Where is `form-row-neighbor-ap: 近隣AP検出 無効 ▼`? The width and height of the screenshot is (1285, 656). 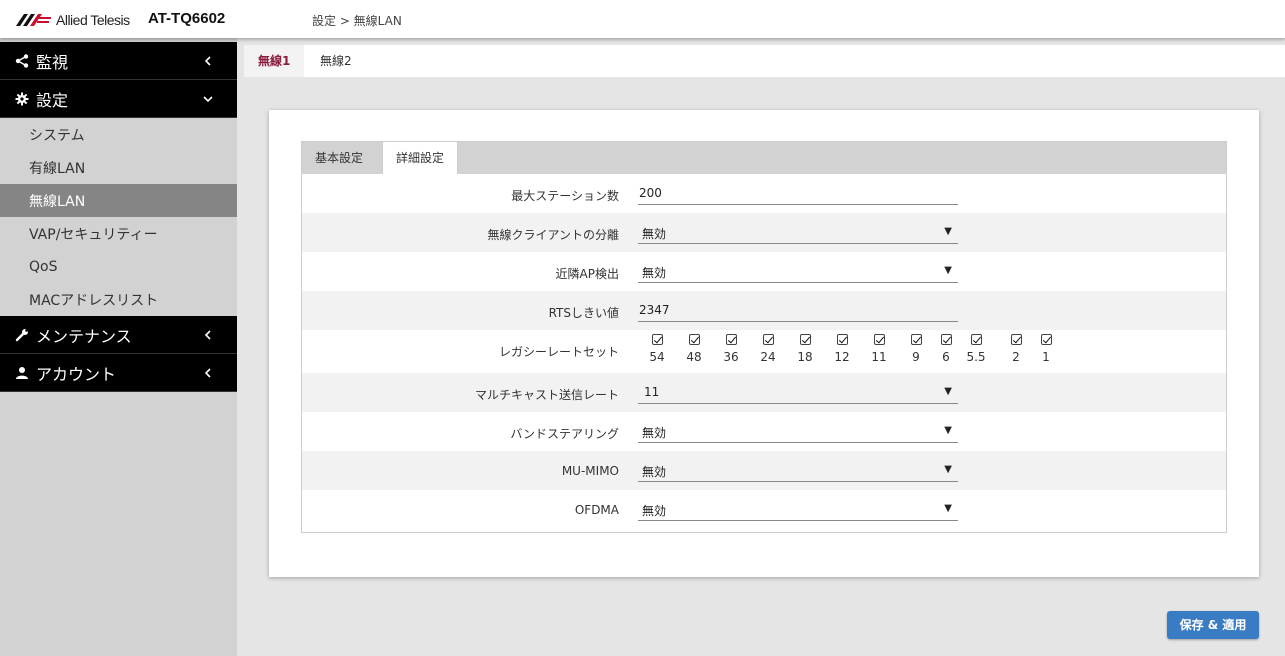 form-row-neighbor-ap: 近隣AP検出 無効 ▼ is located at coordinates (764, 271).